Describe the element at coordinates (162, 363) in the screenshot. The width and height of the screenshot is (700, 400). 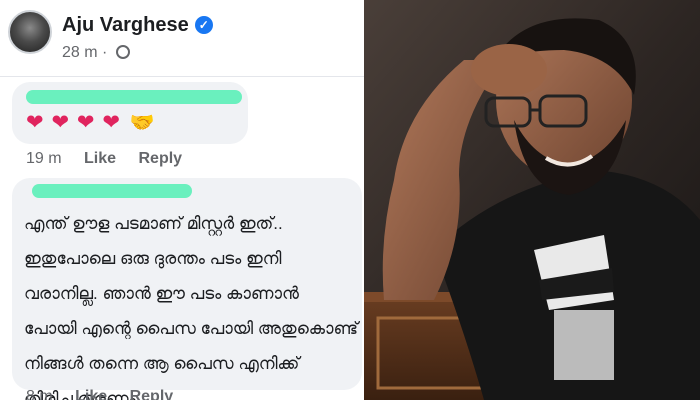
I see `comment-line: നിങ്ങൾ തന്നെ ആ പൈസ എനിക്ക്` at that location.